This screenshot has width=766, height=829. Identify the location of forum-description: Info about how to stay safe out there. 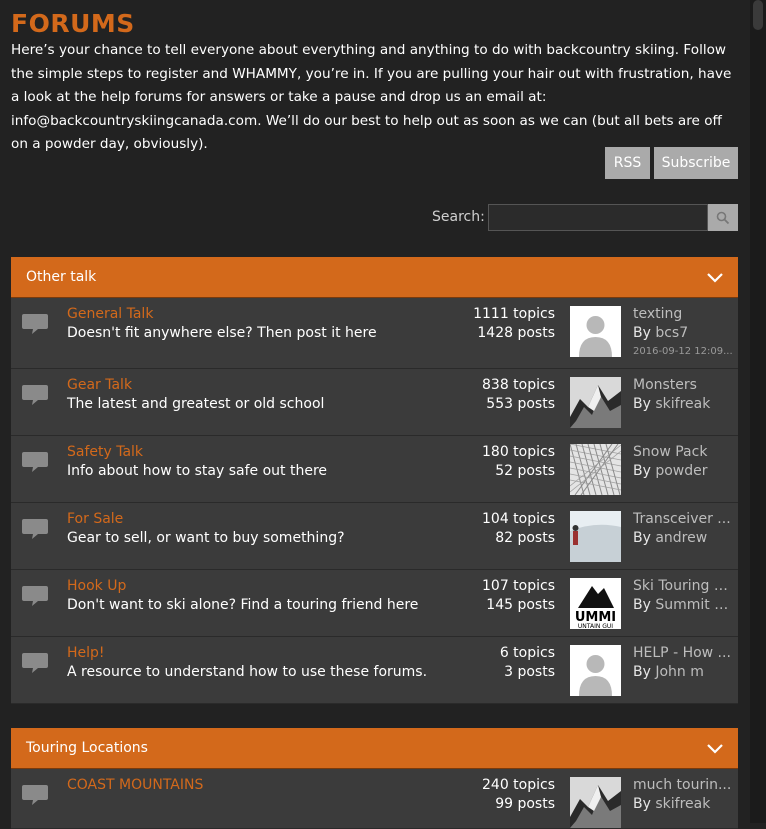
(197, 471).